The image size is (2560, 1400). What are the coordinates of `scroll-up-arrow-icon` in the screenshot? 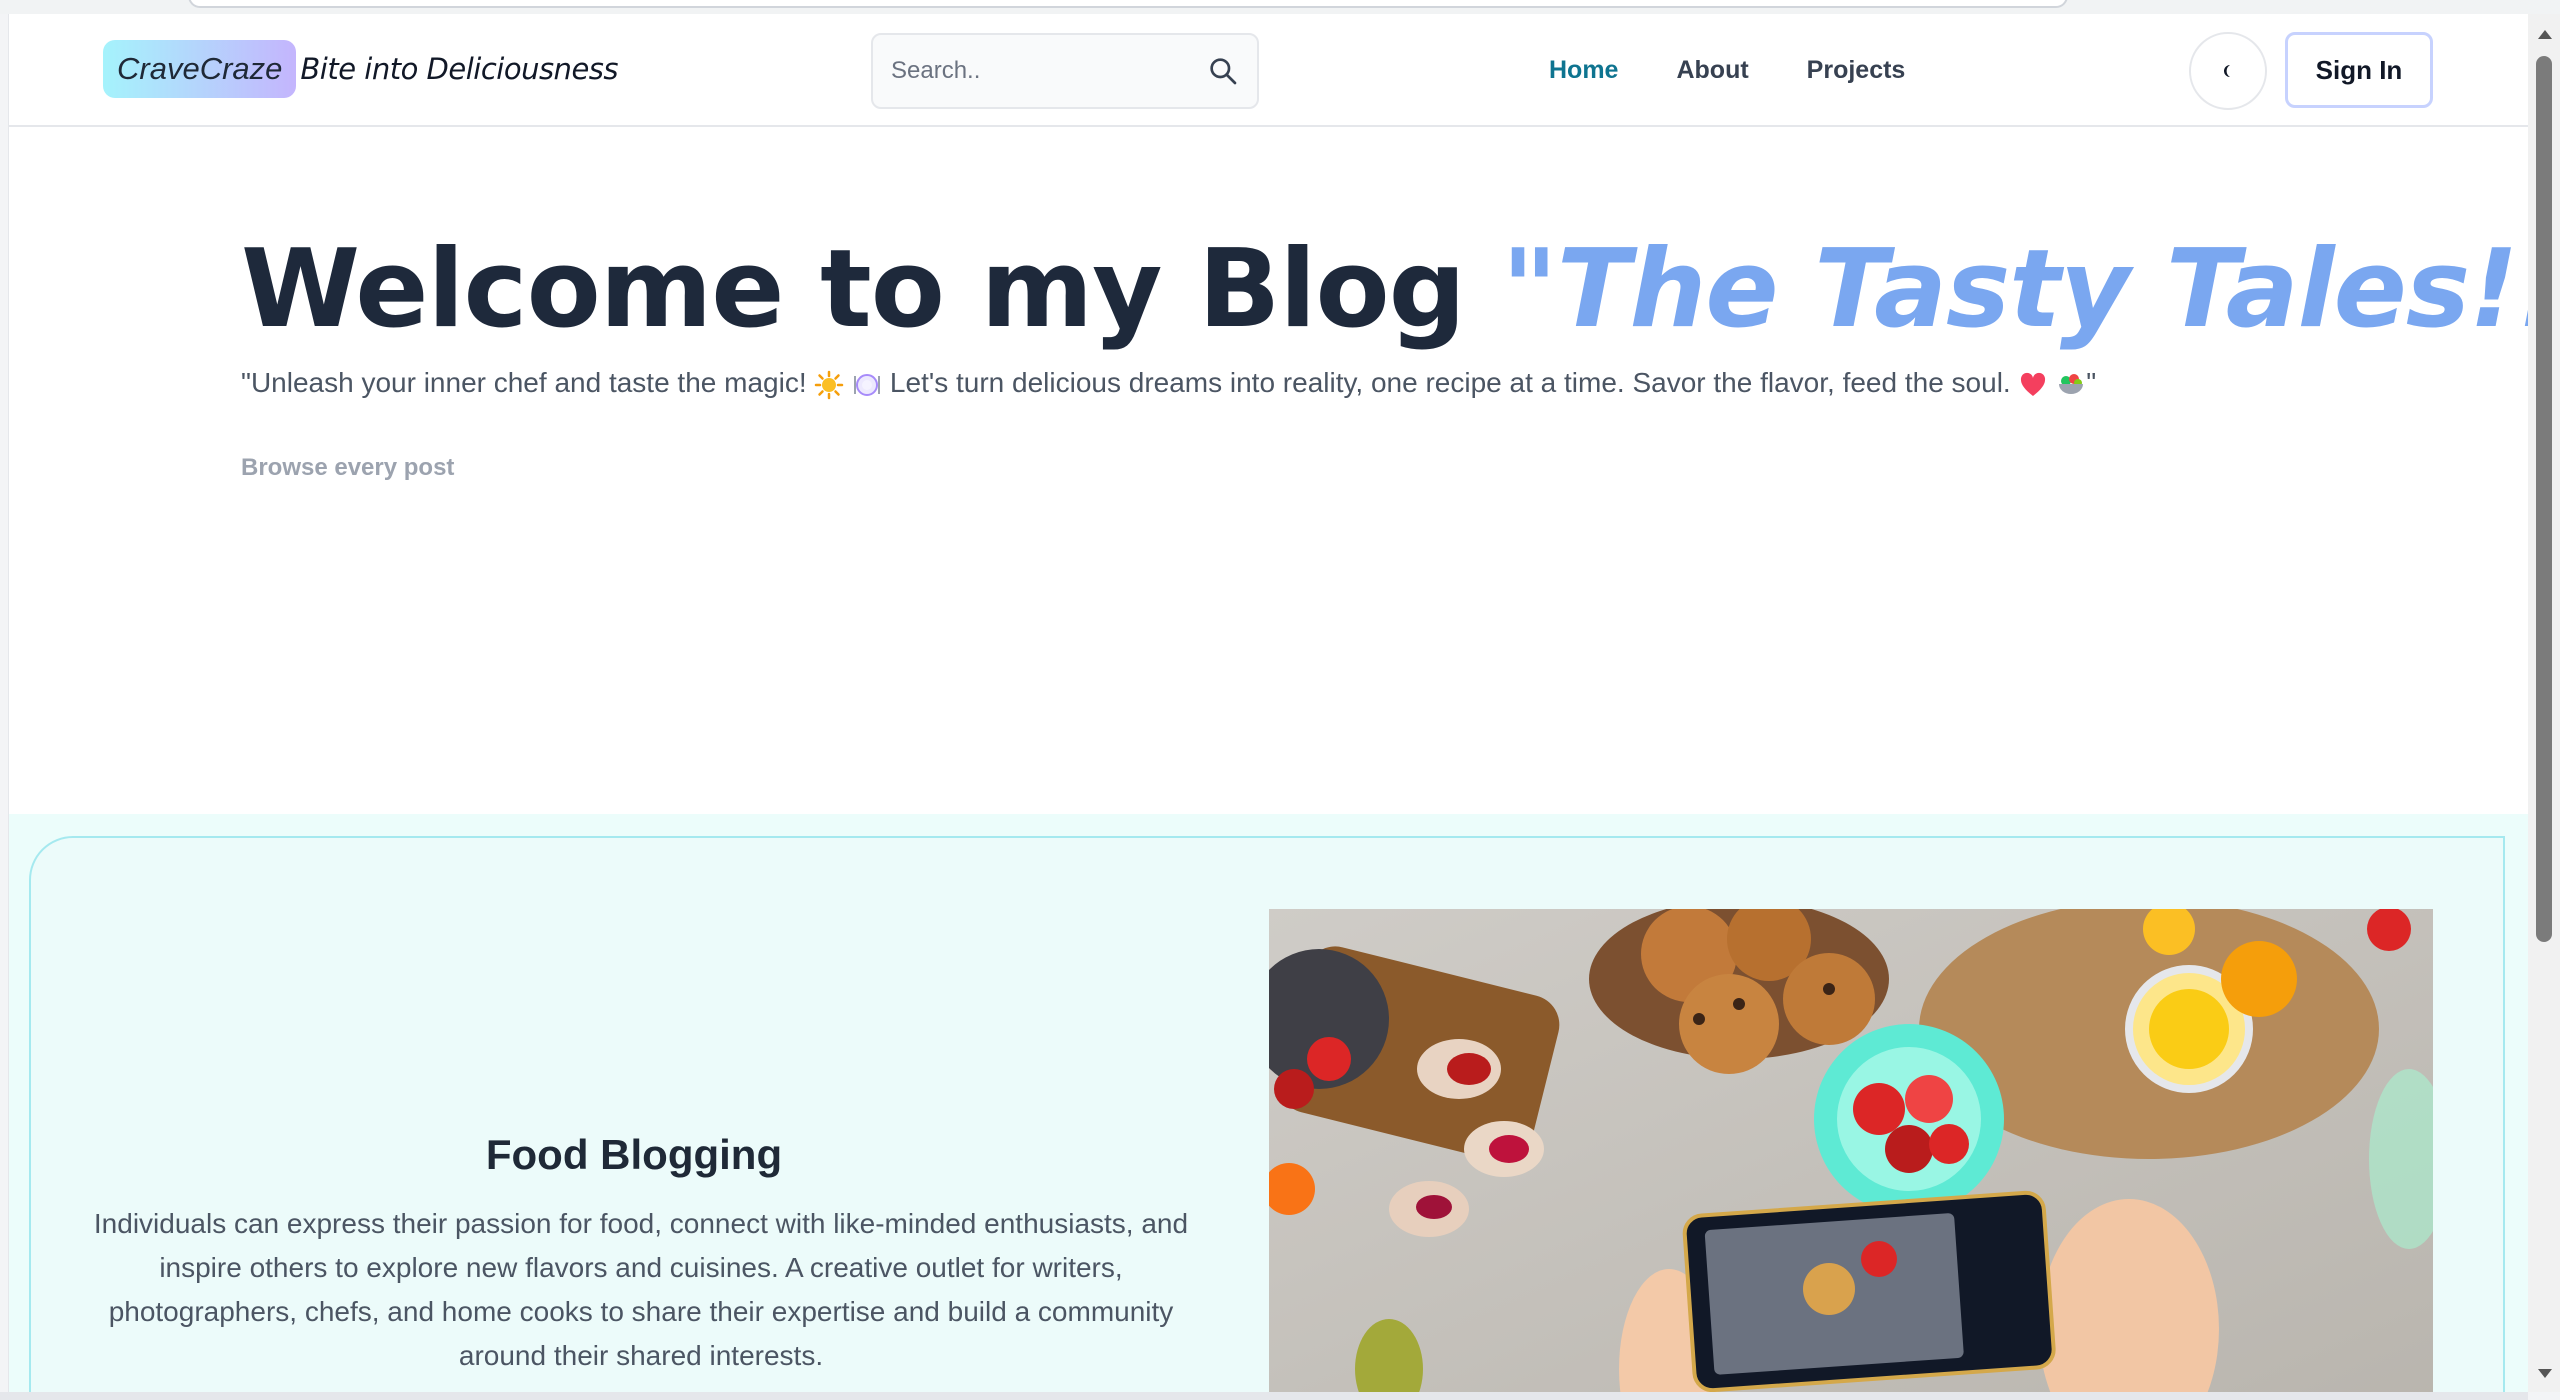 It's located at (2545, 34).